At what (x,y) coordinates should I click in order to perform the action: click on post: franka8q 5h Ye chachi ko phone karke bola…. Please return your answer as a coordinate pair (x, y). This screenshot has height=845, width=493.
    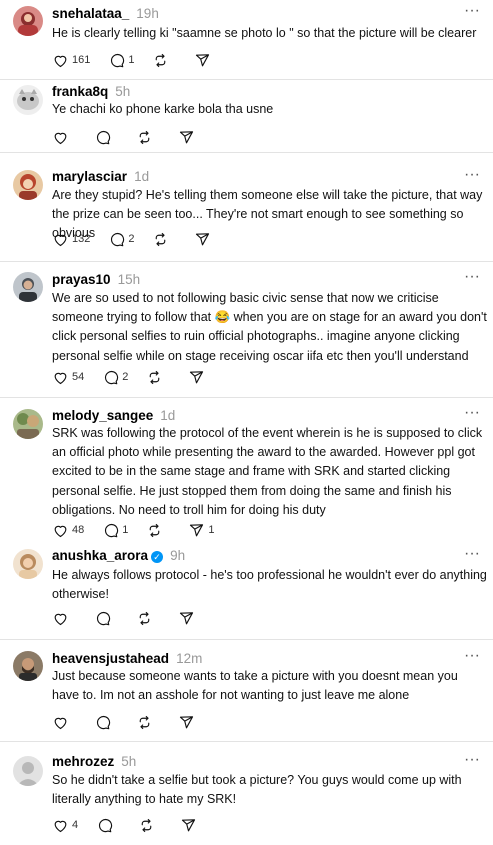
    Looking at the image, I should click on (246, 116).